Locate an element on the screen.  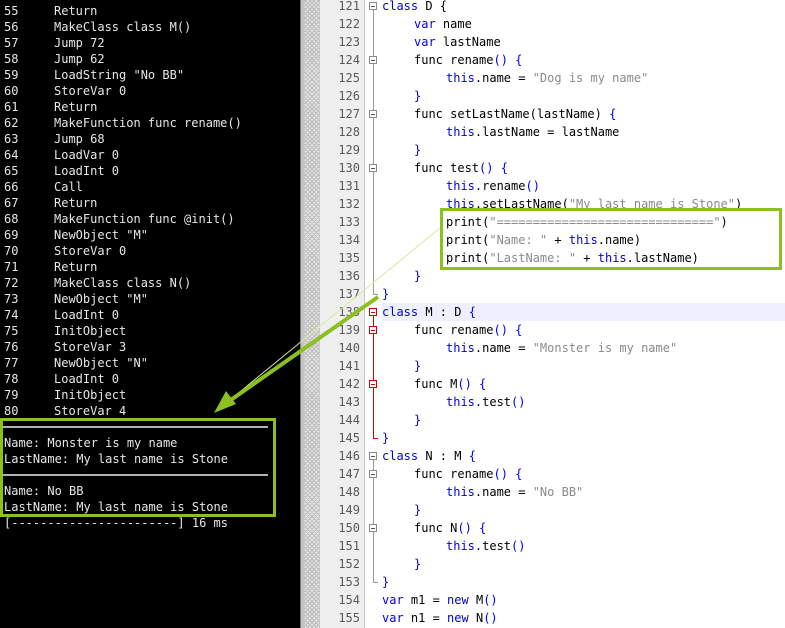
console-line-number: 64 is located at coordinates (11, 155).